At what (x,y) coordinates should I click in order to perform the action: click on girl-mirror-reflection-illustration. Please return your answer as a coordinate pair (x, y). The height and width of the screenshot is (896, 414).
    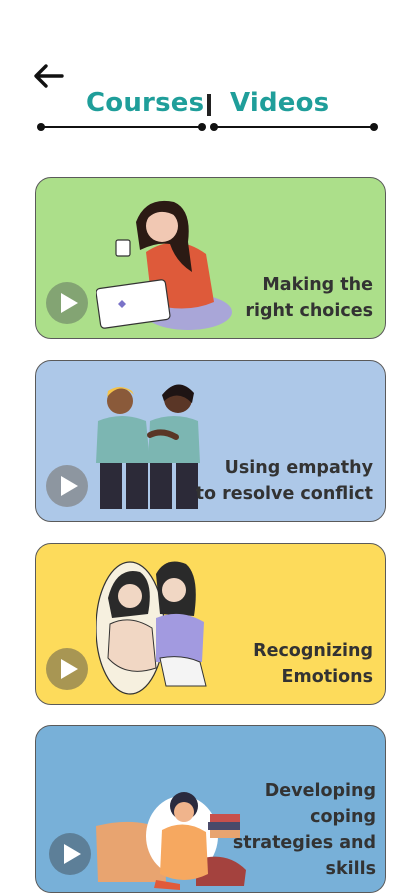
    Looking at the image, I should click on (156, 630).